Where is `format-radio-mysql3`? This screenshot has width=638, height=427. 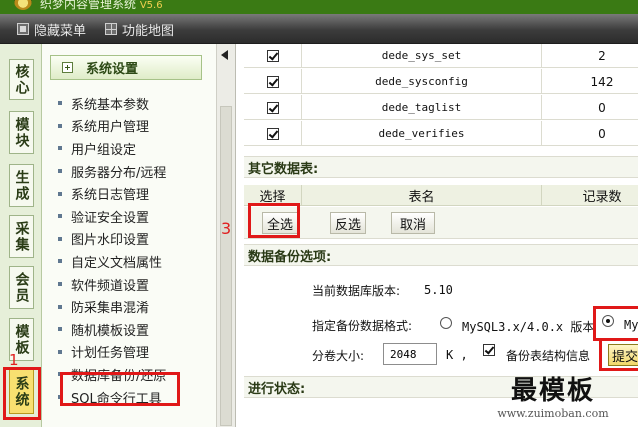 format-radio-mysql3 is located at coordinates (446, 323).